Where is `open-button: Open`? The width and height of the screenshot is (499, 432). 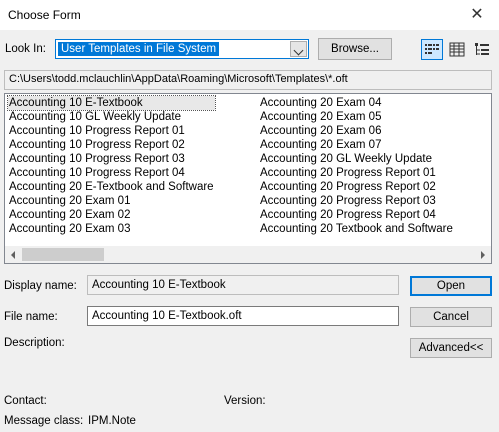
open-button: Open is located at coordinates (451, 286).